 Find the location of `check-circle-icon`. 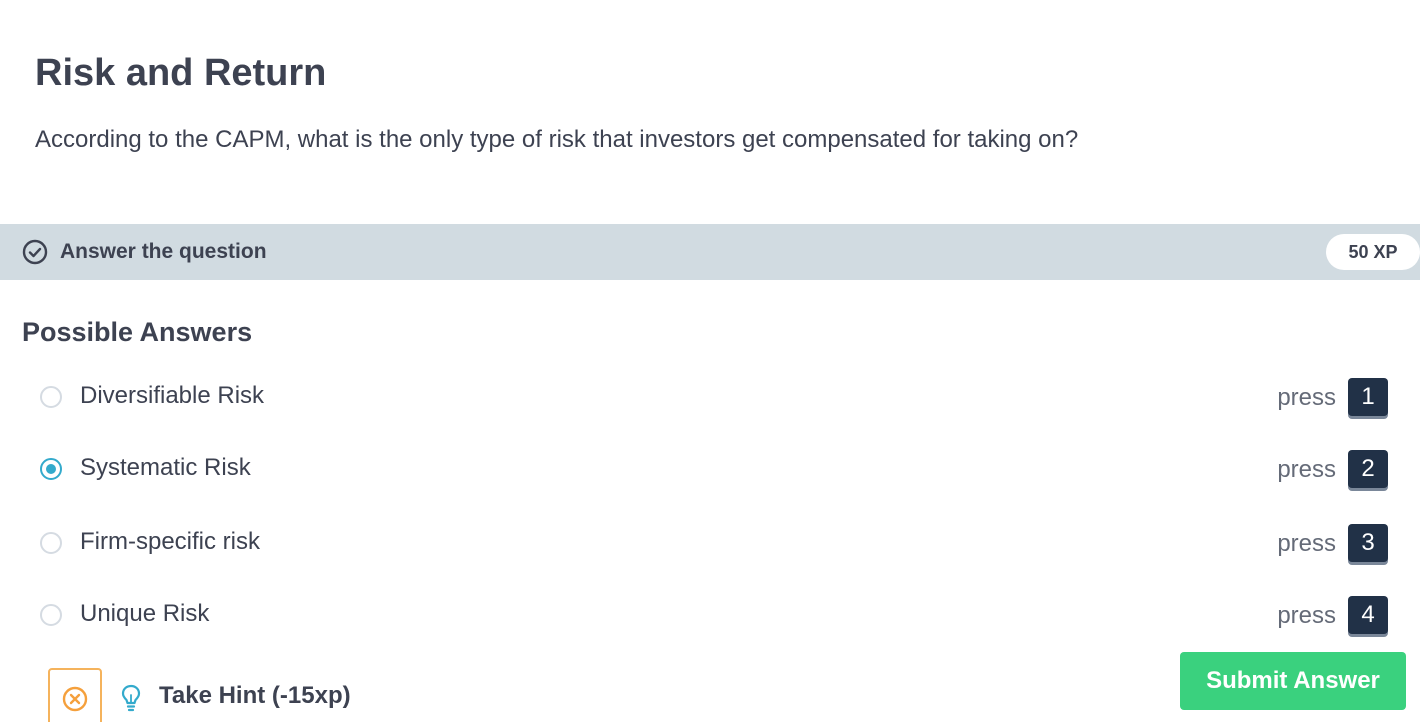

check-circle-icon is located at coordinates (35, 252).